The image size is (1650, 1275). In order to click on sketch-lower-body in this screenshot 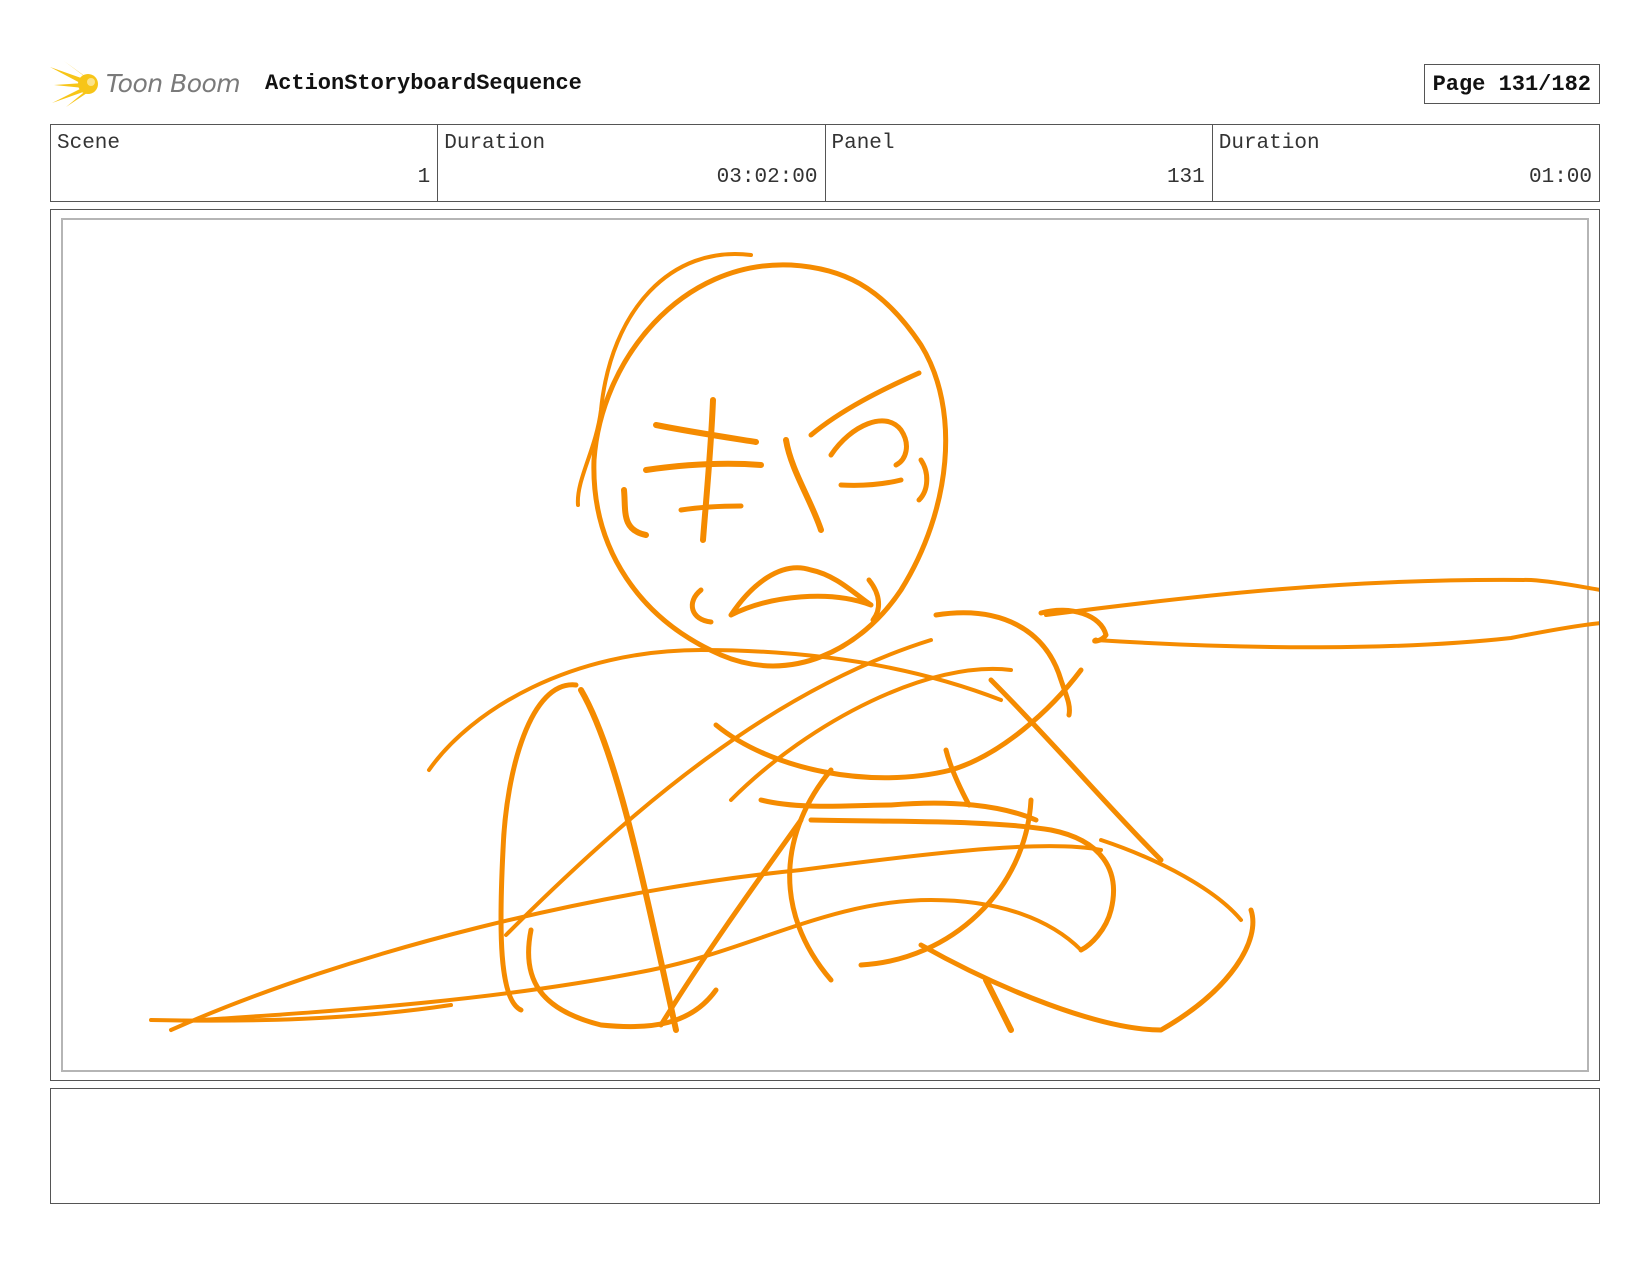, I will do `click(1087, 970)`.